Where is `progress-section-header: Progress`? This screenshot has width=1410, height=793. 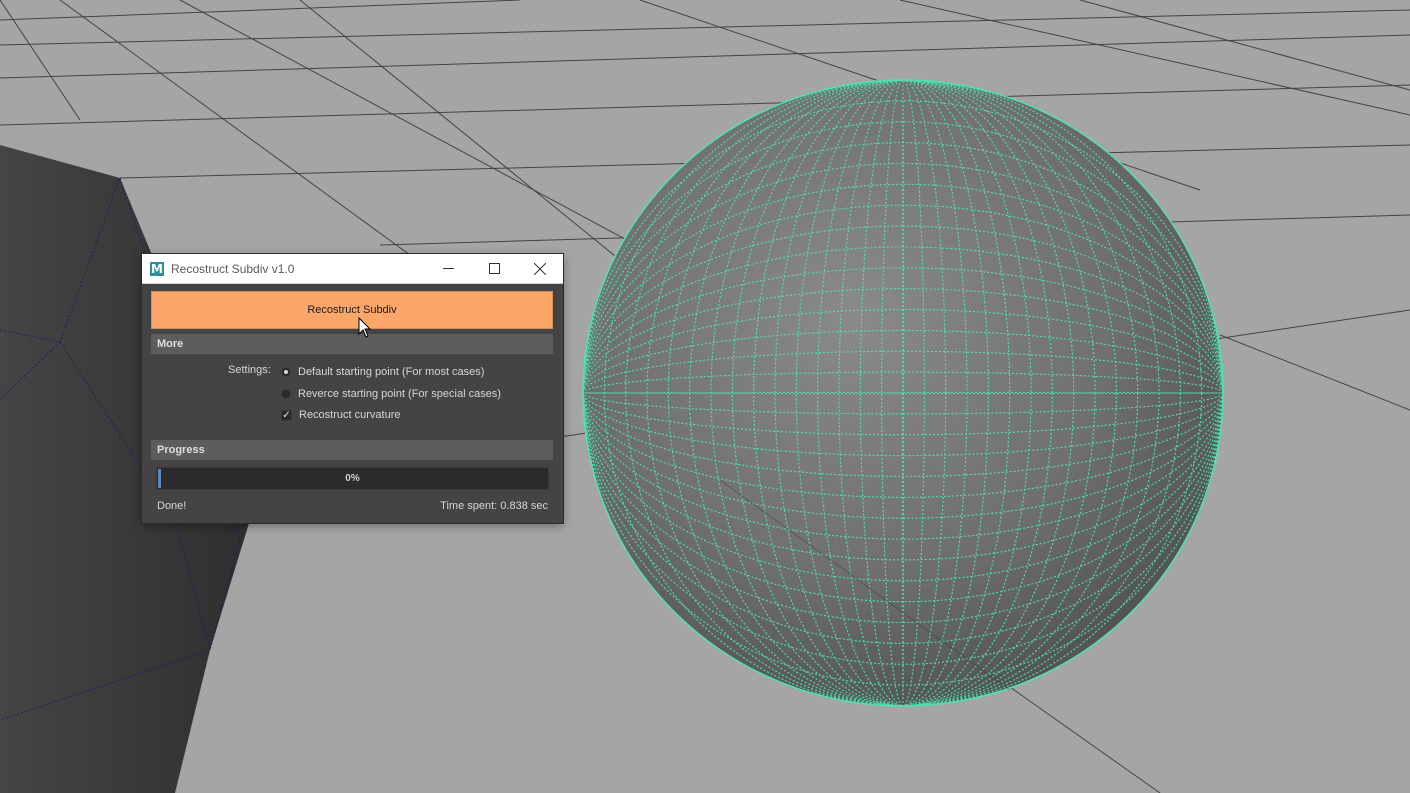
progress-section-header: Progress is located at coordinates (352, 450).